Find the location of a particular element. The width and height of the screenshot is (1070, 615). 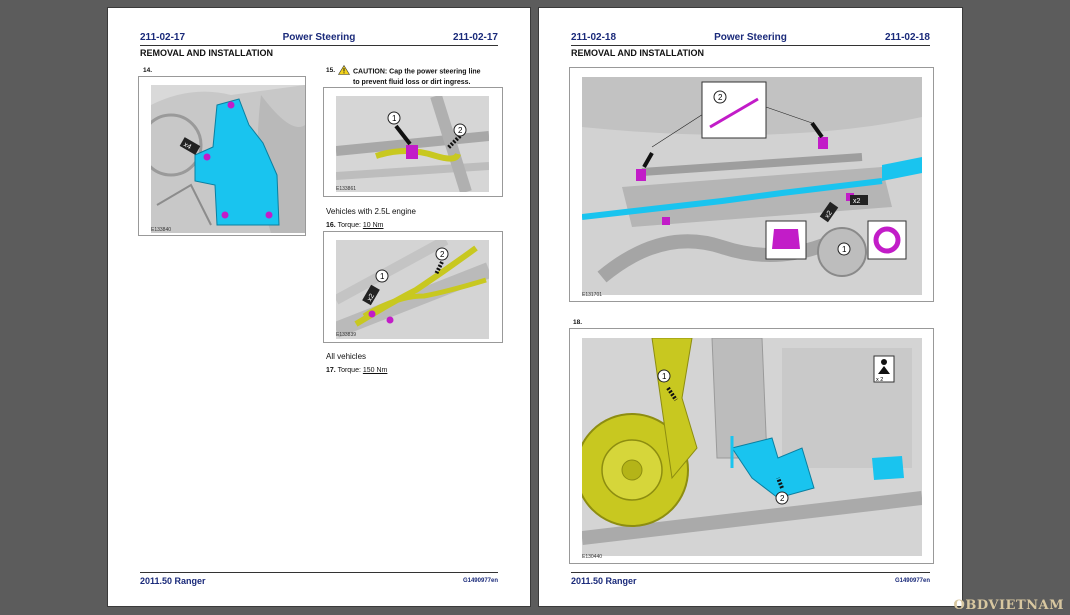

step-15-callout-1: 1 is located at coordinates (394, 118).